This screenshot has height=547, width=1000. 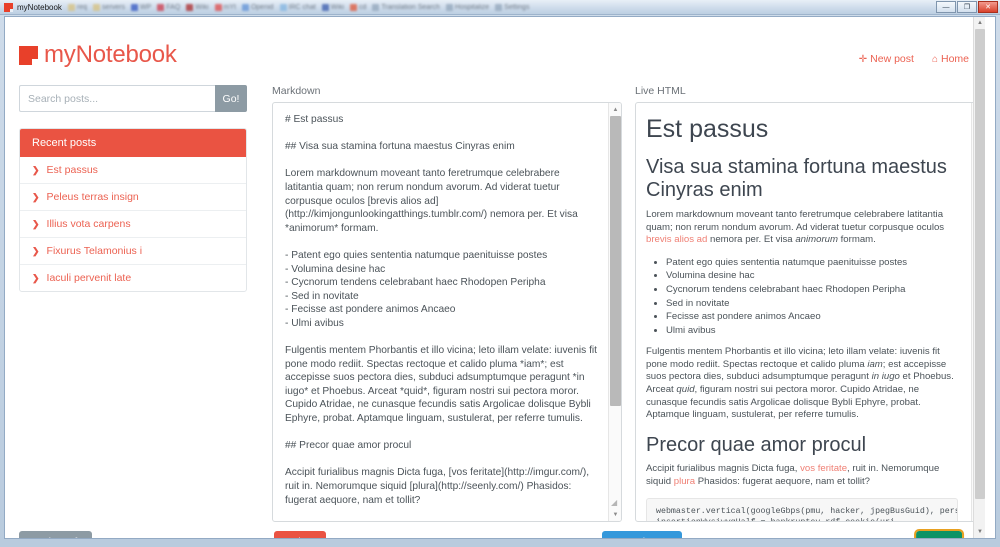 I want to click on page-scrollbar-thumb, so click(x=980, y=264).